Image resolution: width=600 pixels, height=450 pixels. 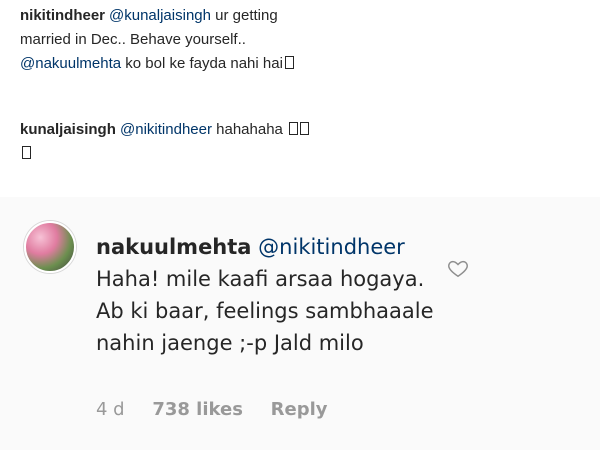 I want to click on reply-text-line: Ab ki baar, feelings sambhaaale, so click(x=265, y=311).